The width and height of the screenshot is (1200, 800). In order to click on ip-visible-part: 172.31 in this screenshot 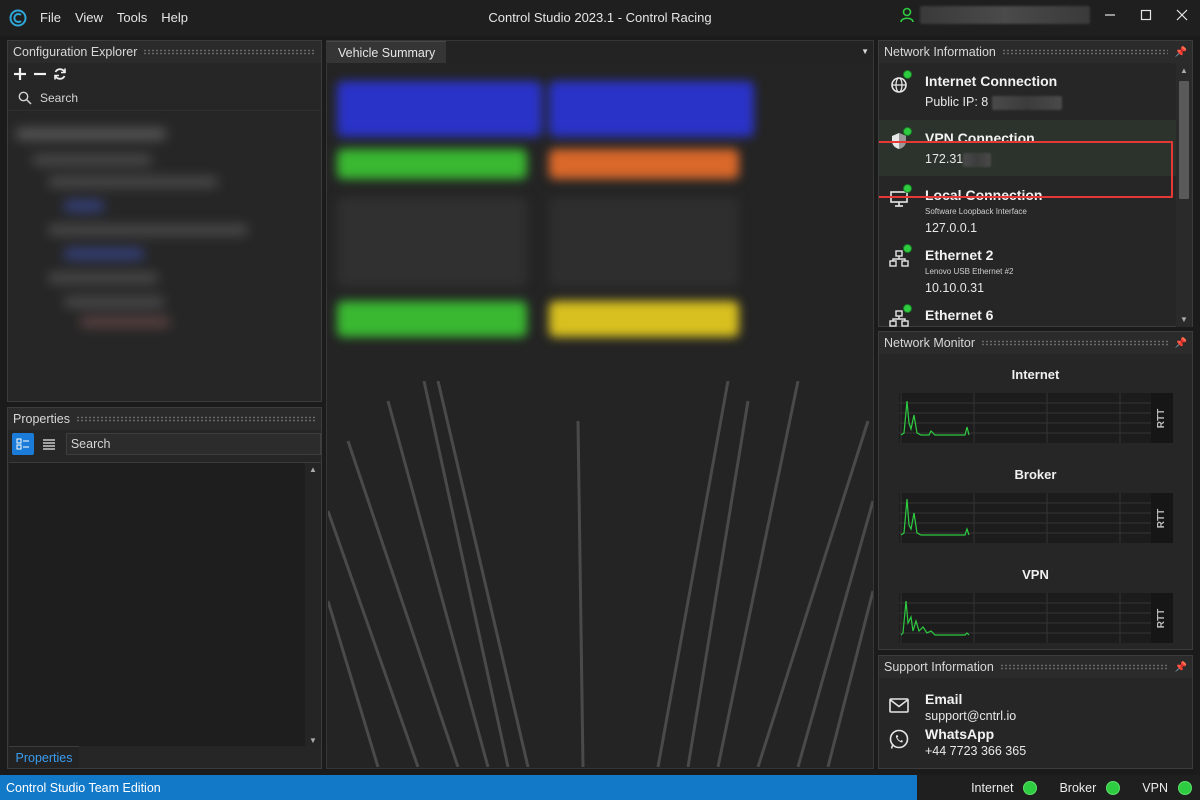, I will do `click(944, 159)`.